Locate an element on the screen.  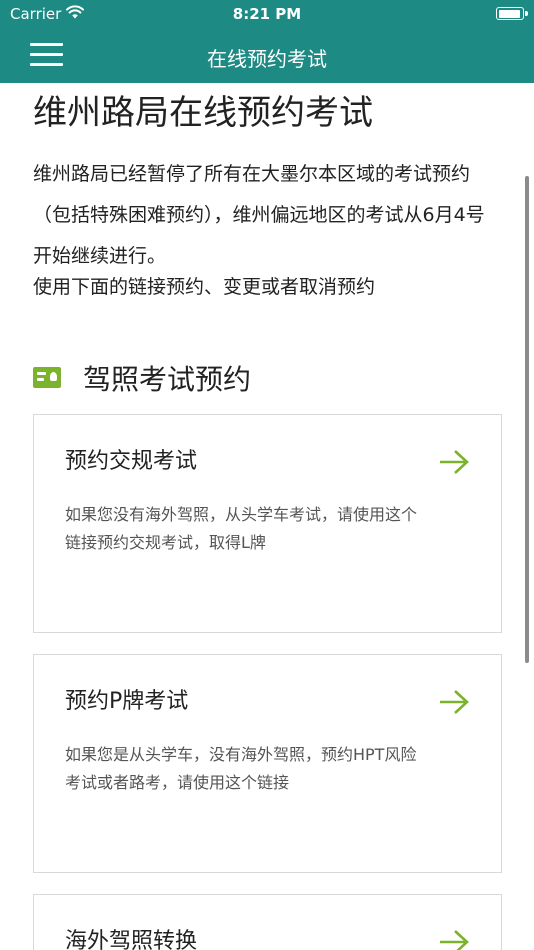
id-card-icon is located at coordinates (47, 377).